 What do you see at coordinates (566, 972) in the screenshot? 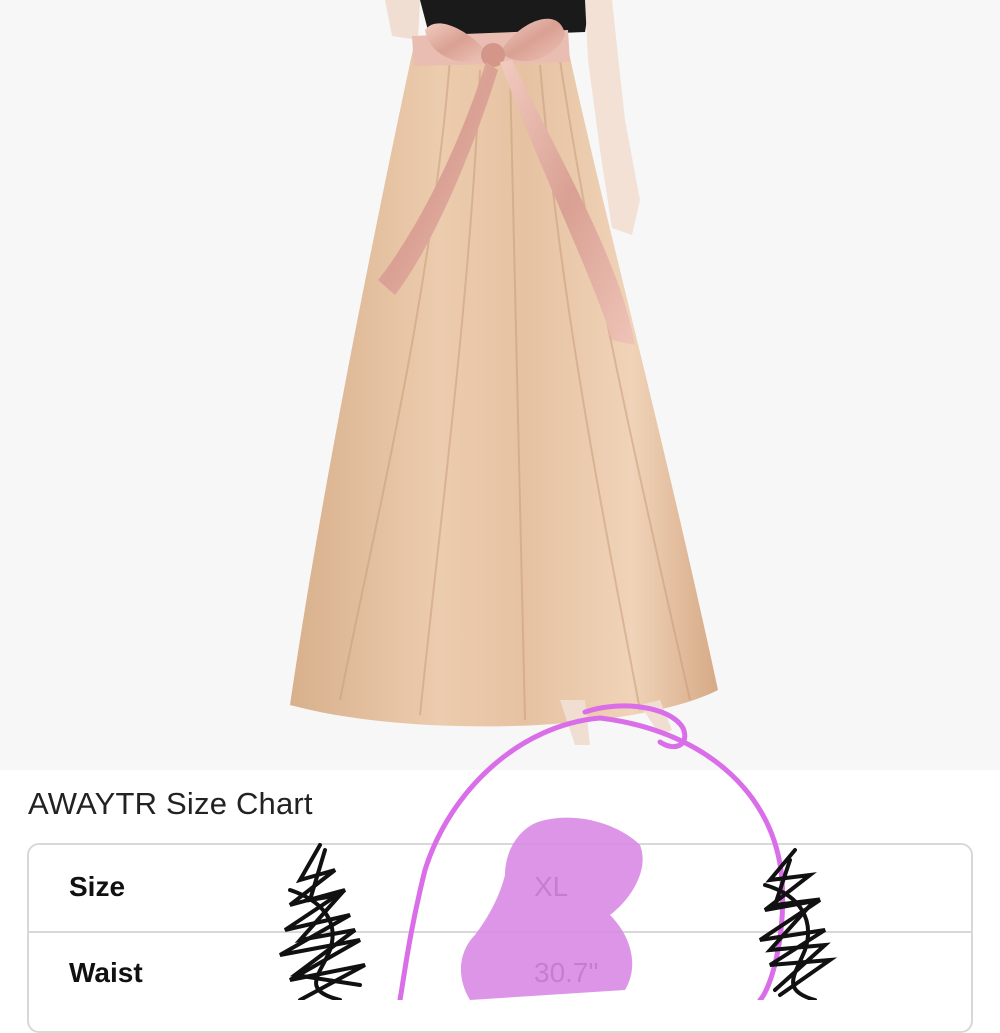
I see `waist-value: 30.7"` at bounding box center [566, 972].